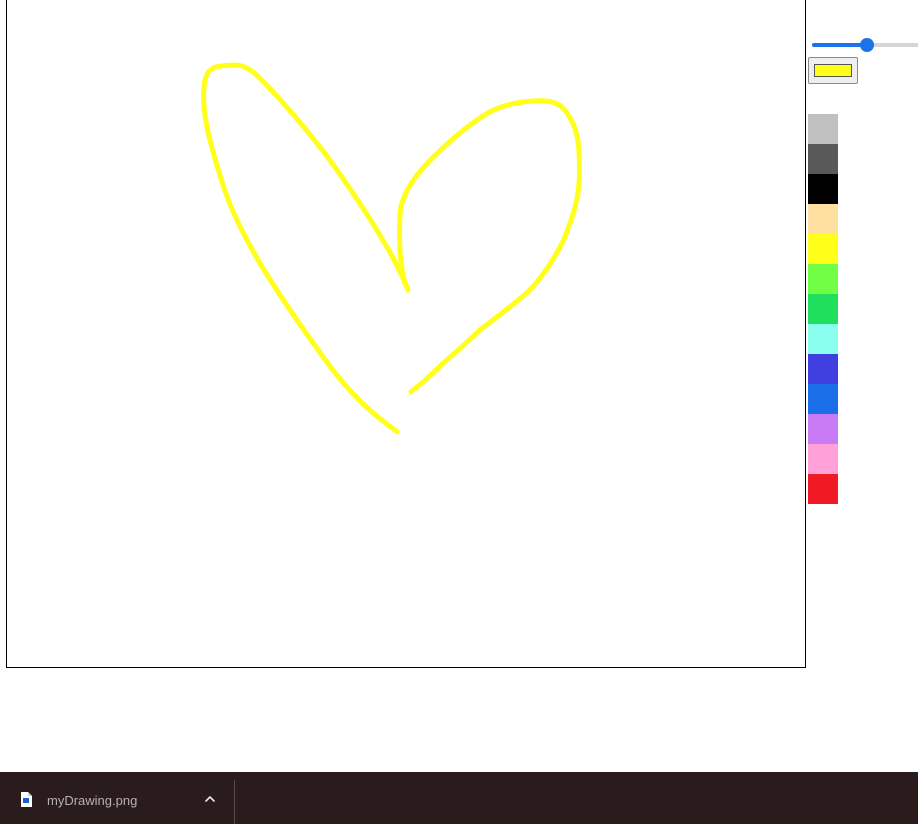 The image size is (918, 824). Describe the element at coordinates (92, 800) in the screenshot. I see `download-file-name: myDrawing.png` at that location.